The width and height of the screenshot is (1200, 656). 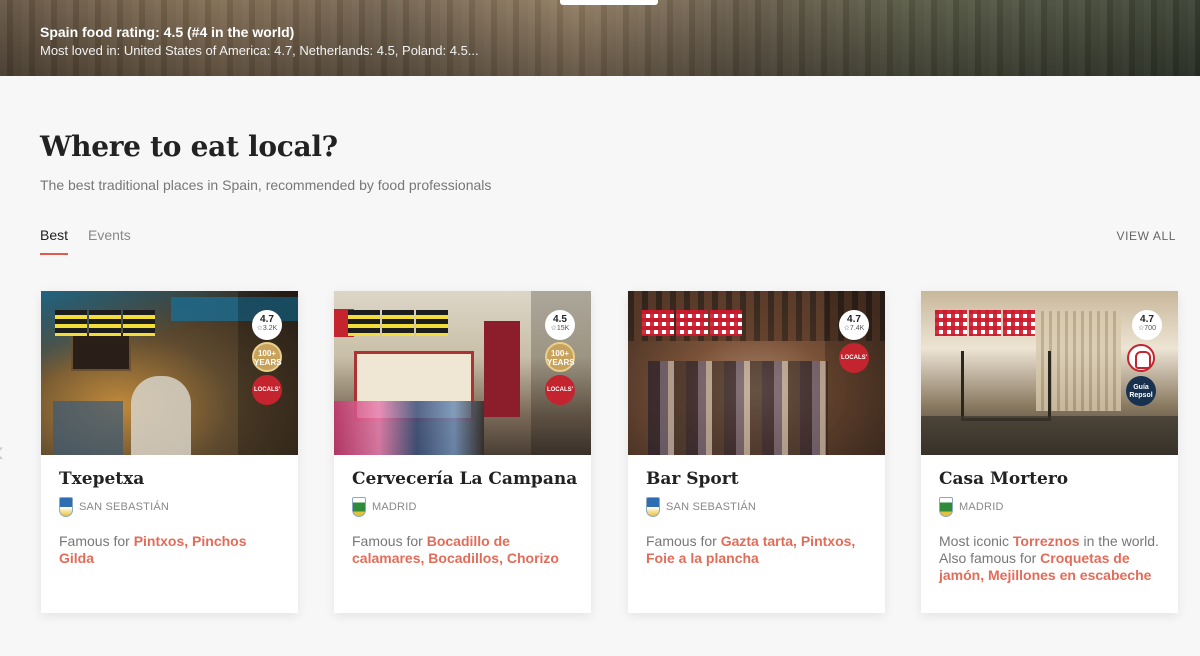 I want to click on restaurant-name: Bar Sport, so click(x=692, y=479).